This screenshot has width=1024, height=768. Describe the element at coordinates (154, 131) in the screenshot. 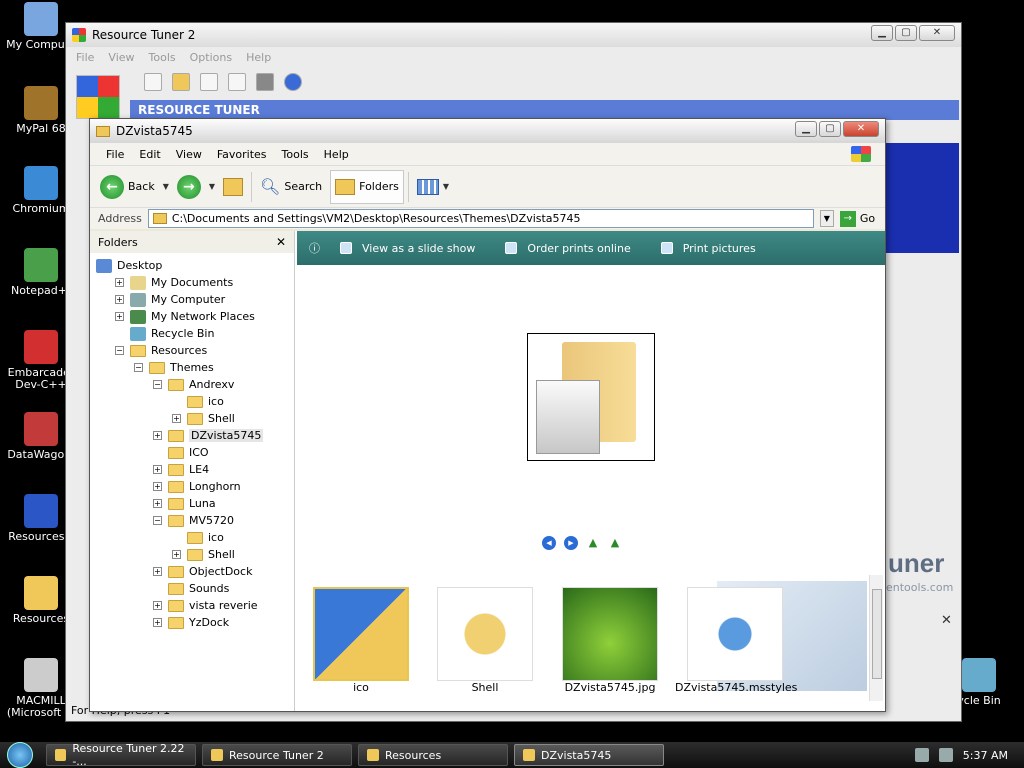

I see `explorer-title: DZvista5745` at that location.